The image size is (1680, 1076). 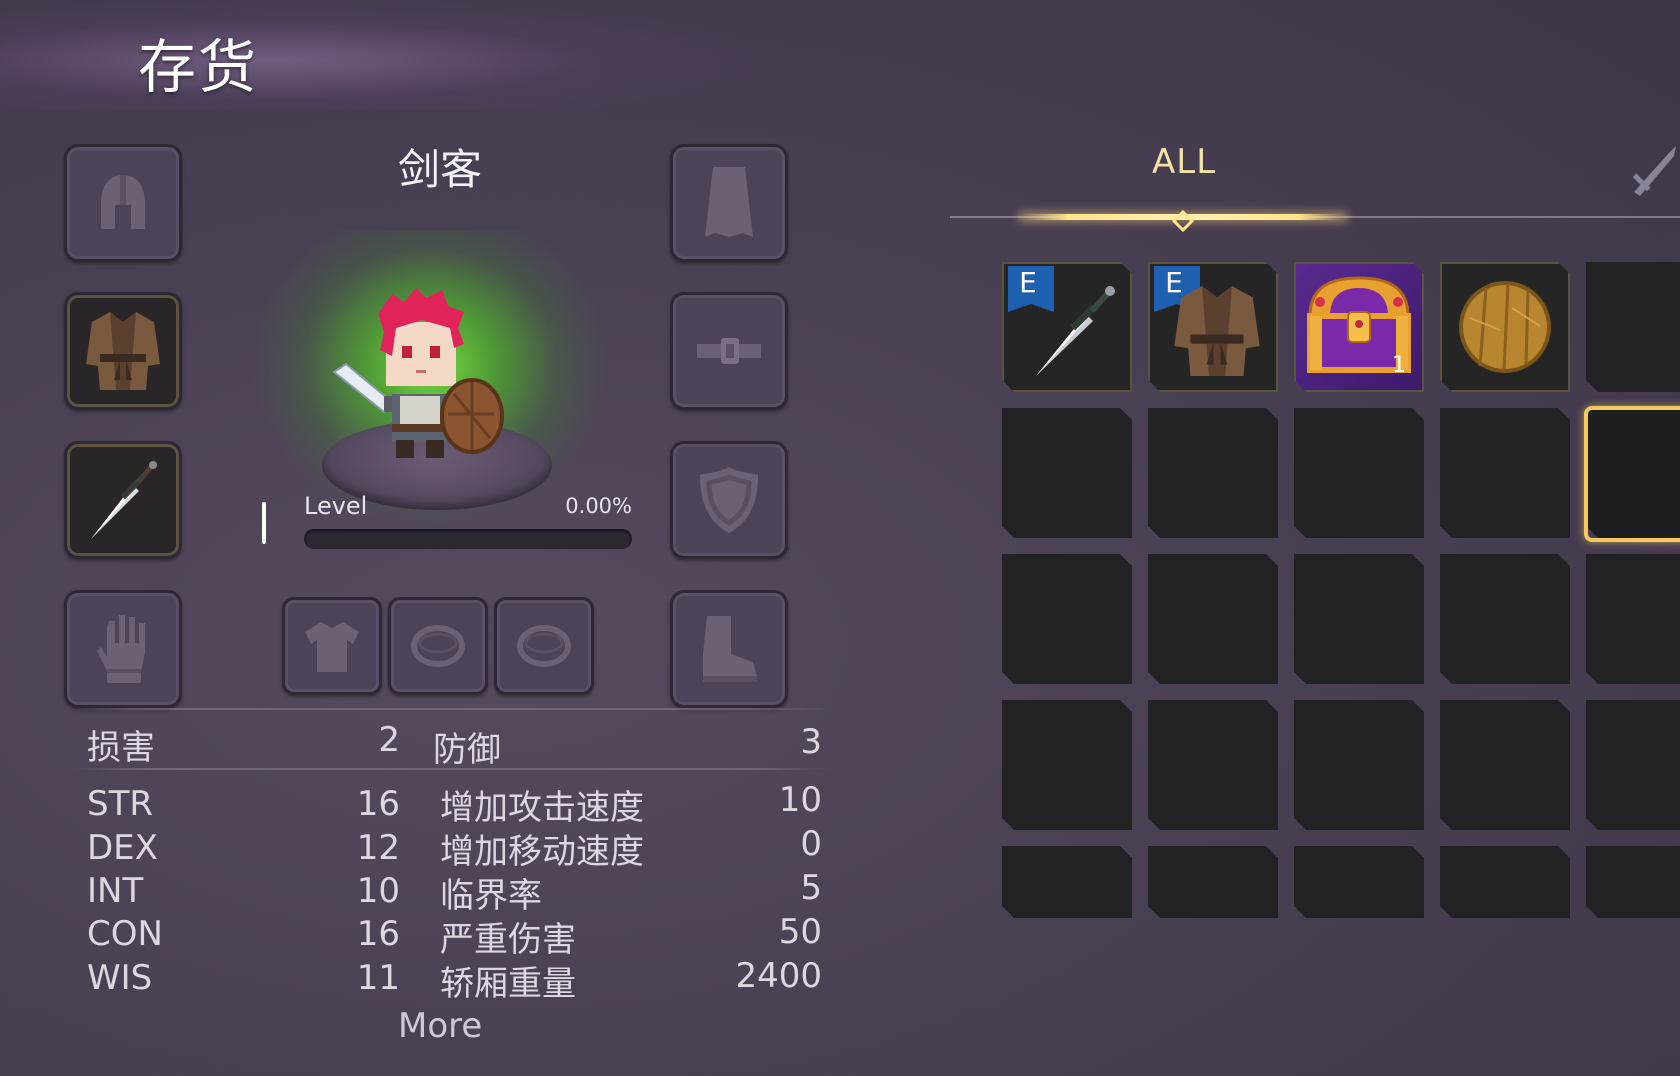 I want to click on stats-mid-divider, so click(x=450, y=769).